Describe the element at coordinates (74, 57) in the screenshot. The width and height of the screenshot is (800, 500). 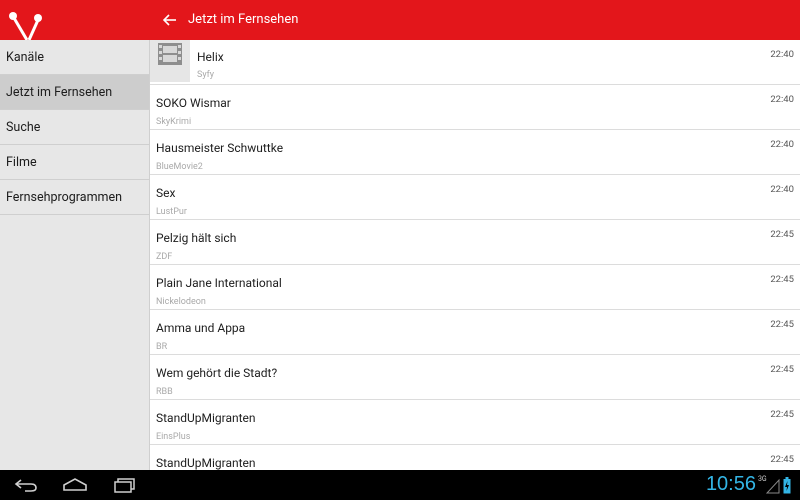
I see `drawer-item-kanaele: Kanäle` at that location.